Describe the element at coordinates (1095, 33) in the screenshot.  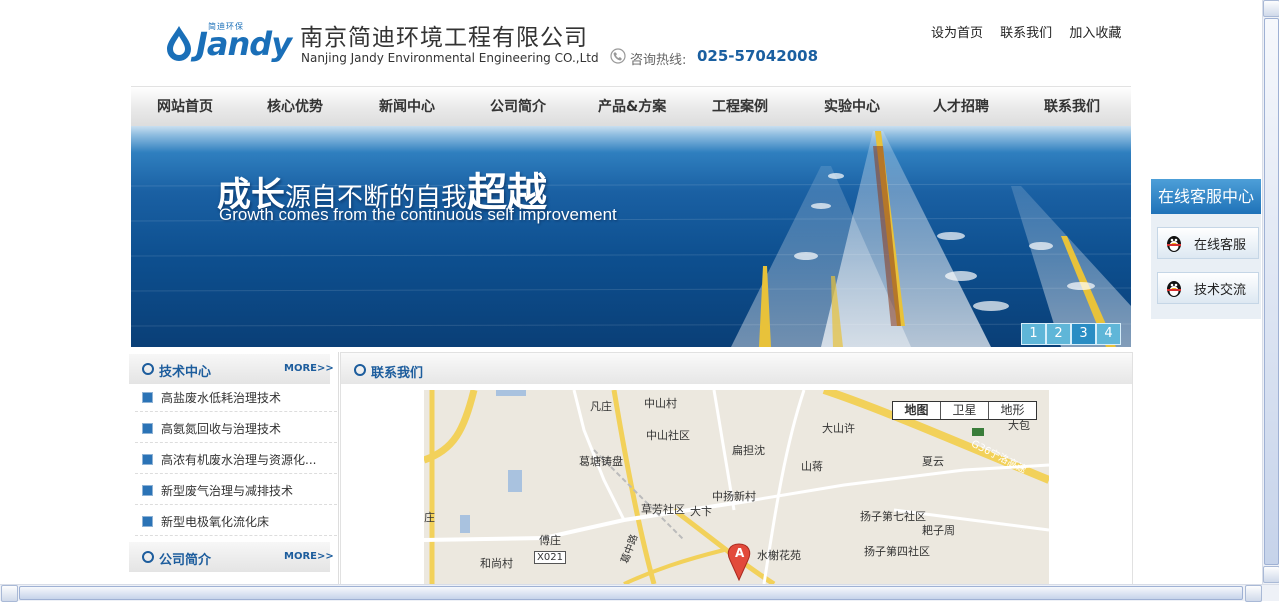
I see `add-favorite-link: 加入收藏` at that location.